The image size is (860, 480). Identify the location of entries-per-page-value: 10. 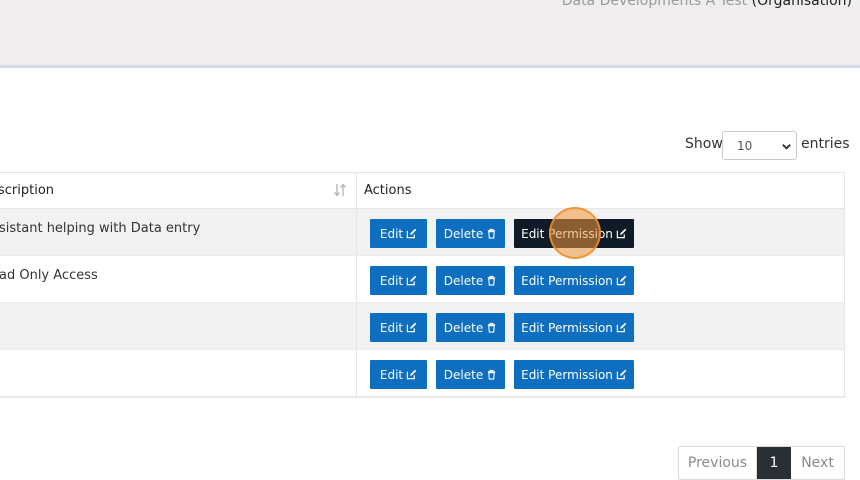
(745, 146).